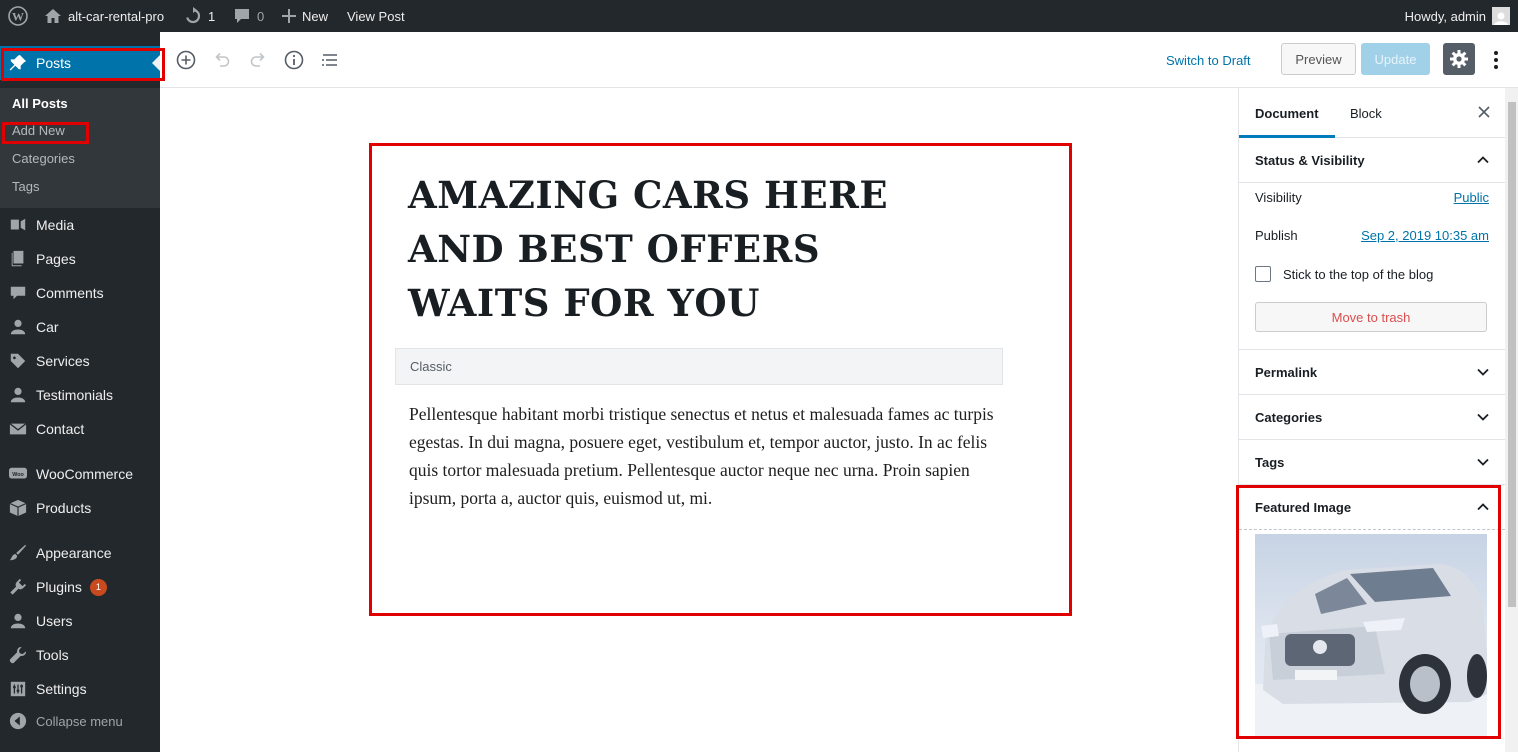 The width and height of the screenshot is (1518, 752). What do you see at coordinates (261, 16) in the screenshot?
I see `comments-count: 0` at bounding box center [261, 16].